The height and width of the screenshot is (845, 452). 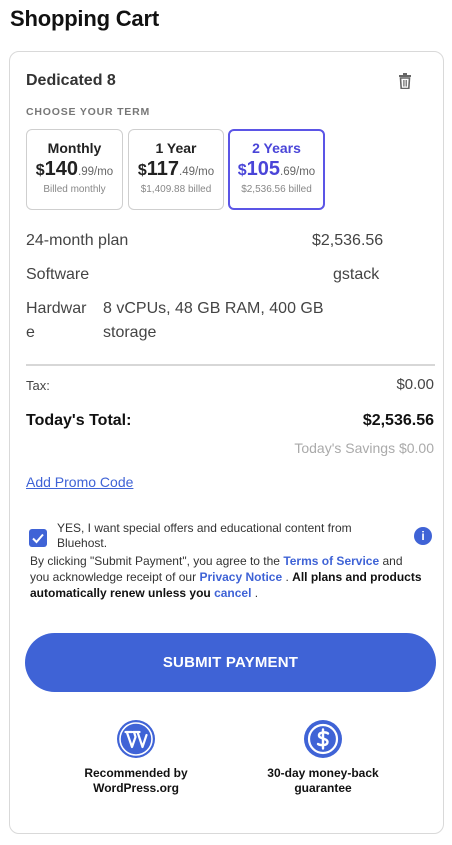 What do you see at coordinates (56, 308) in the screenshot?
I see `hardware-label: Hardwar` at bounding box center [56, 308].